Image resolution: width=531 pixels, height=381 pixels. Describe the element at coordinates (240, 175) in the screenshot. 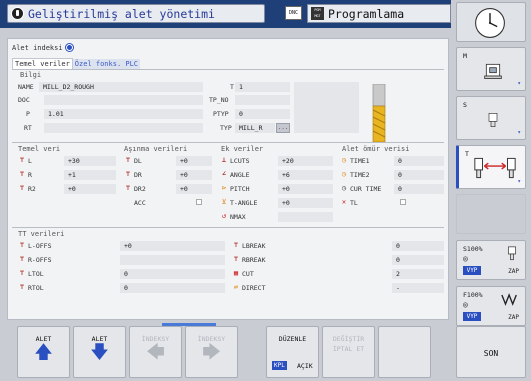

I see `ek-angle-label: ANGLE` at that location.